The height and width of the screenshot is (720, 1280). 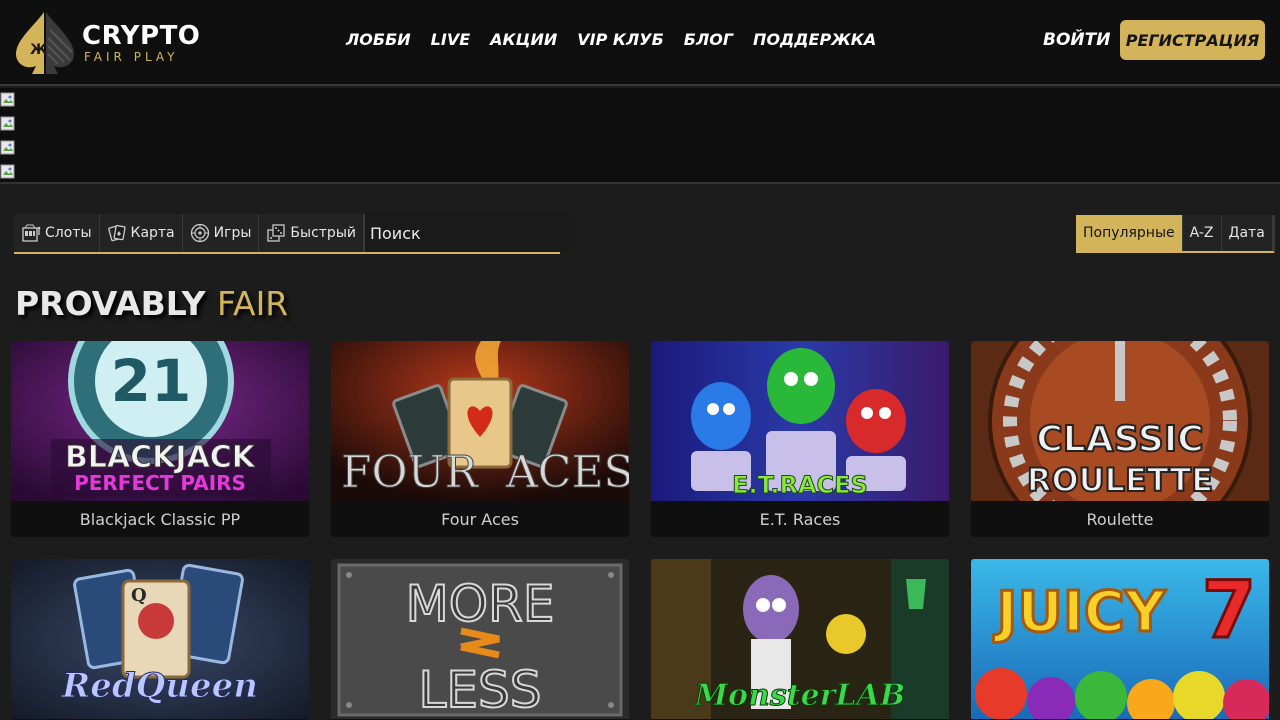 I want to click on game-thumbnail: 21 BLACKJACK PERFECT PAIRS, so click(x=160, y=421).